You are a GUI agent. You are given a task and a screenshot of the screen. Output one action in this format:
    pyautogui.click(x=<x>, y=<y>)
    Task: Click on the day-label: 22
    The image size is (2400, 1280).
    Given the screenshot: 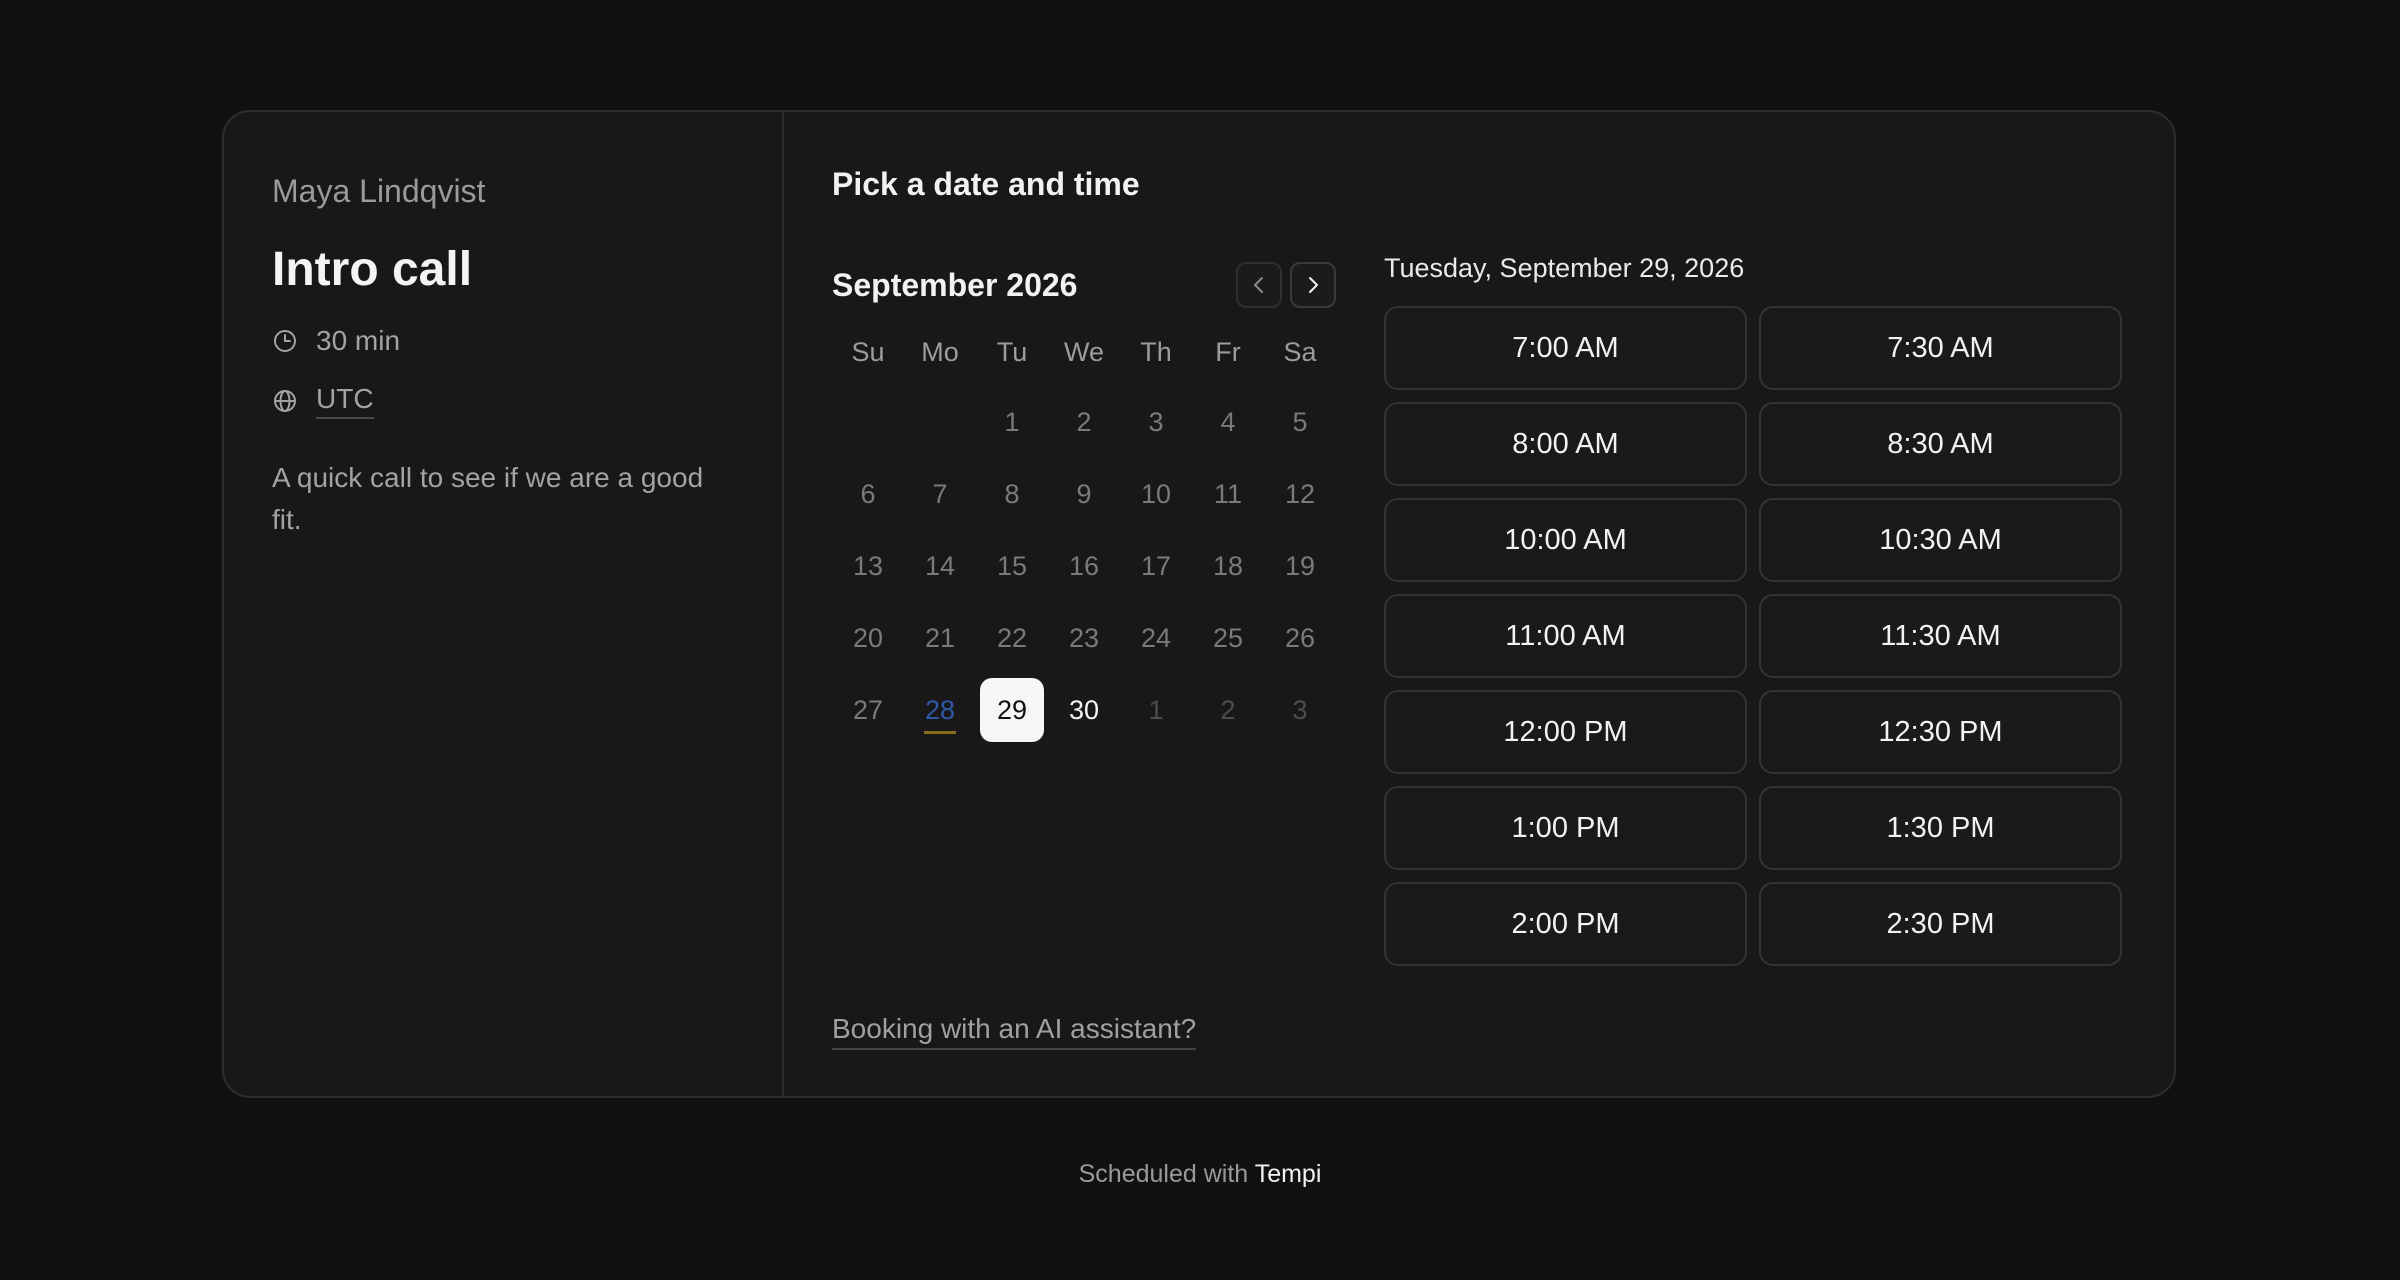 What is the action you would take?
    pyautogui.click(x=1012, y=637)
    